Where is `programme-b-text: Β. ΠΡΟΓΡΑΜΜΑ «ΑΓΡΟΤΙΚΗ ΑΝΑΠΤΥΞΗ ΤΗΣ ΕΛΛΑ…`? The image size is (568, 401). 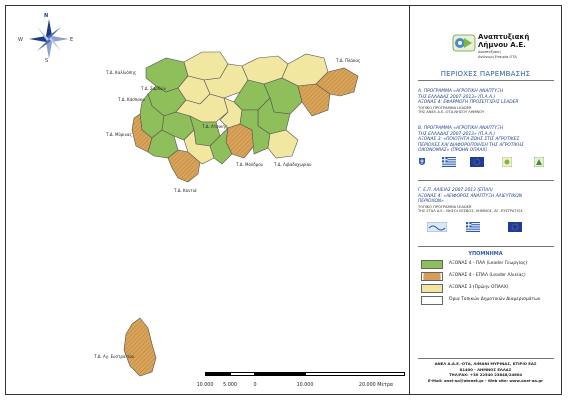
programme-b-text: Β. ΠΡΟΓΡΑΜΜΑ «ΑΓΡΟΤΙΚΗ ΑΝΑΠΤΥΞΗ ΤΗΣ ΕΛΛΑ… is located at coordinates (471, 140).